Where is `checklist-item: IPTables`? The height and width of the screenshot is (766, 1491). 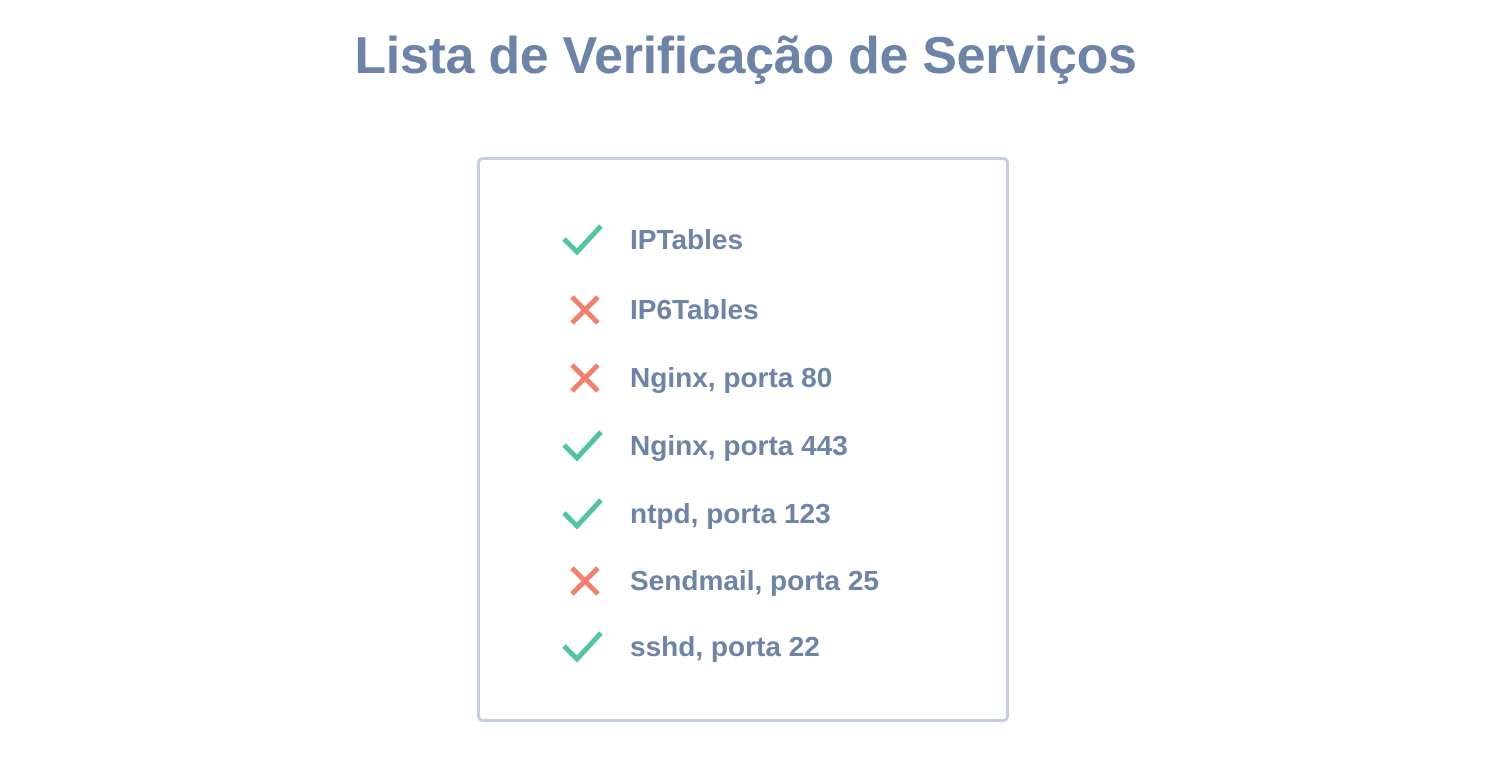
checklist-item: IPTables is located at coordinates (743, 240).